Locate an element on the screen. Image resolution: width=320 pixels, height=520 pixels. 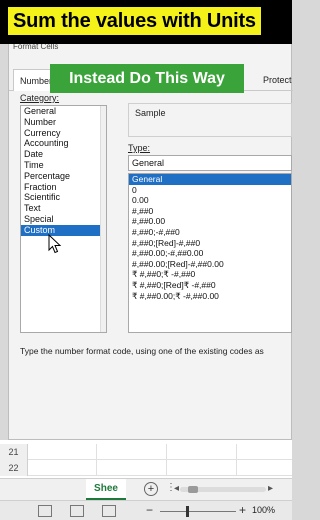
zoom-level: 100% is located at coordinates (263, 510).